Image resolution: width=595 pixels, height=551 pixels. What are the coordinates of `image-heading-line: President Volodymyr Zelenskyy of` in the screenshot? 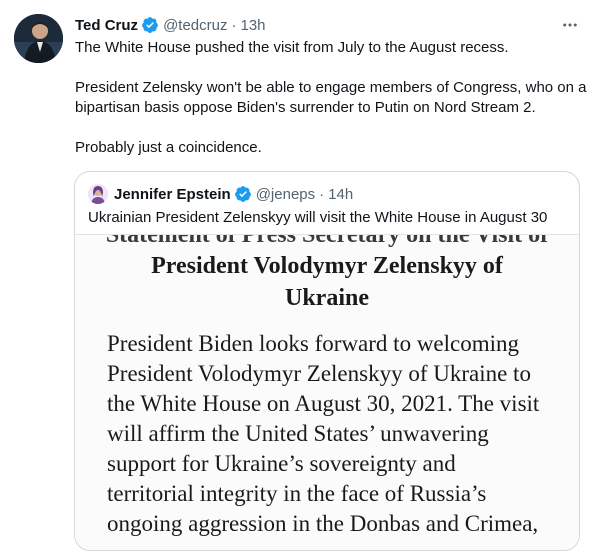 It's located at (327, 266).